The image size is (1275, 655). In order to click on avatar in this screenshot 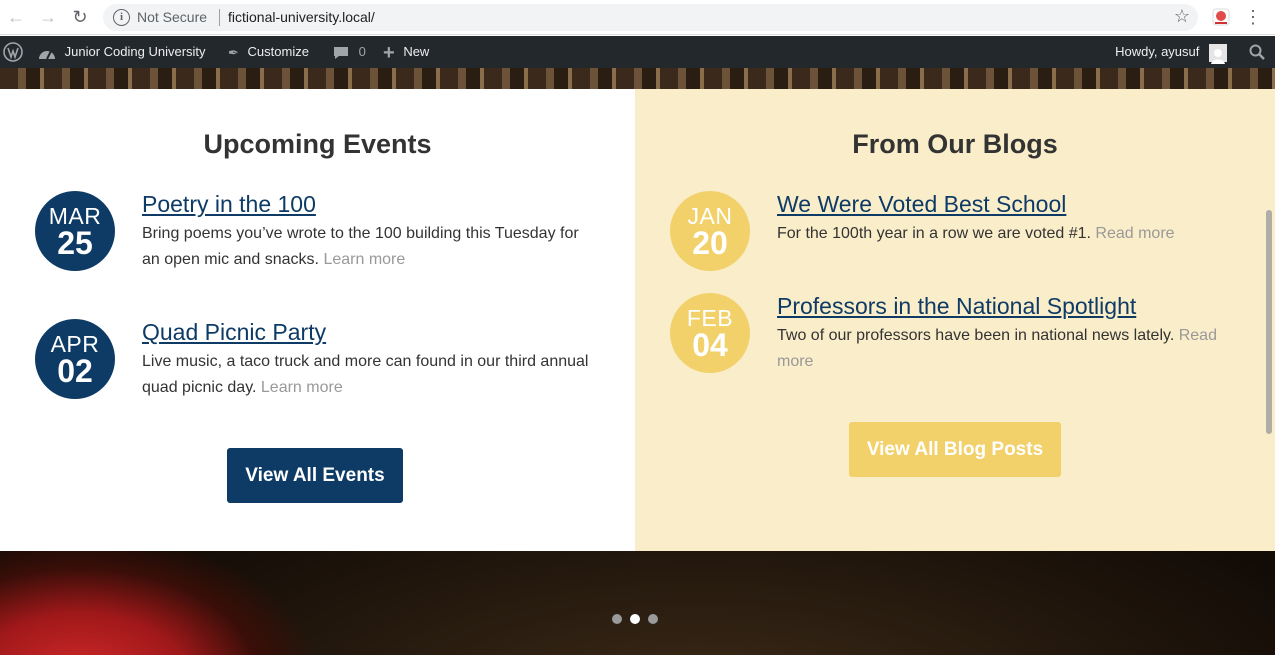, I will do `click(1218, 53)`.